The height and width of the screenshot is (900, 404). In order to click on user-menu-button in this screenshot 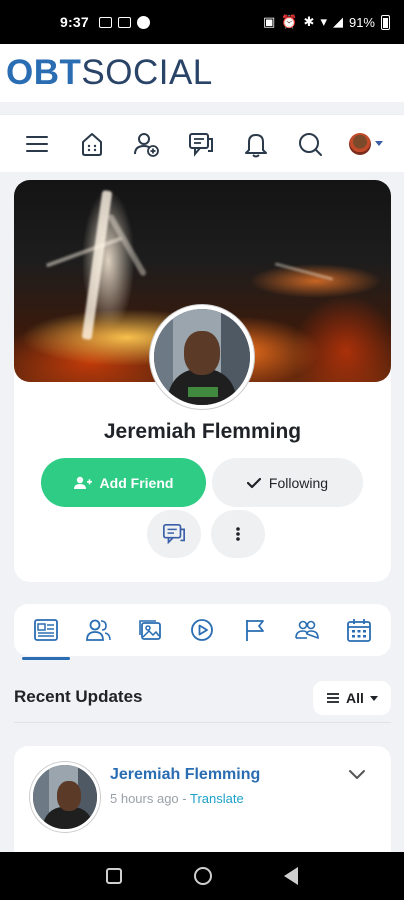, I will do `click(365, 143)`.